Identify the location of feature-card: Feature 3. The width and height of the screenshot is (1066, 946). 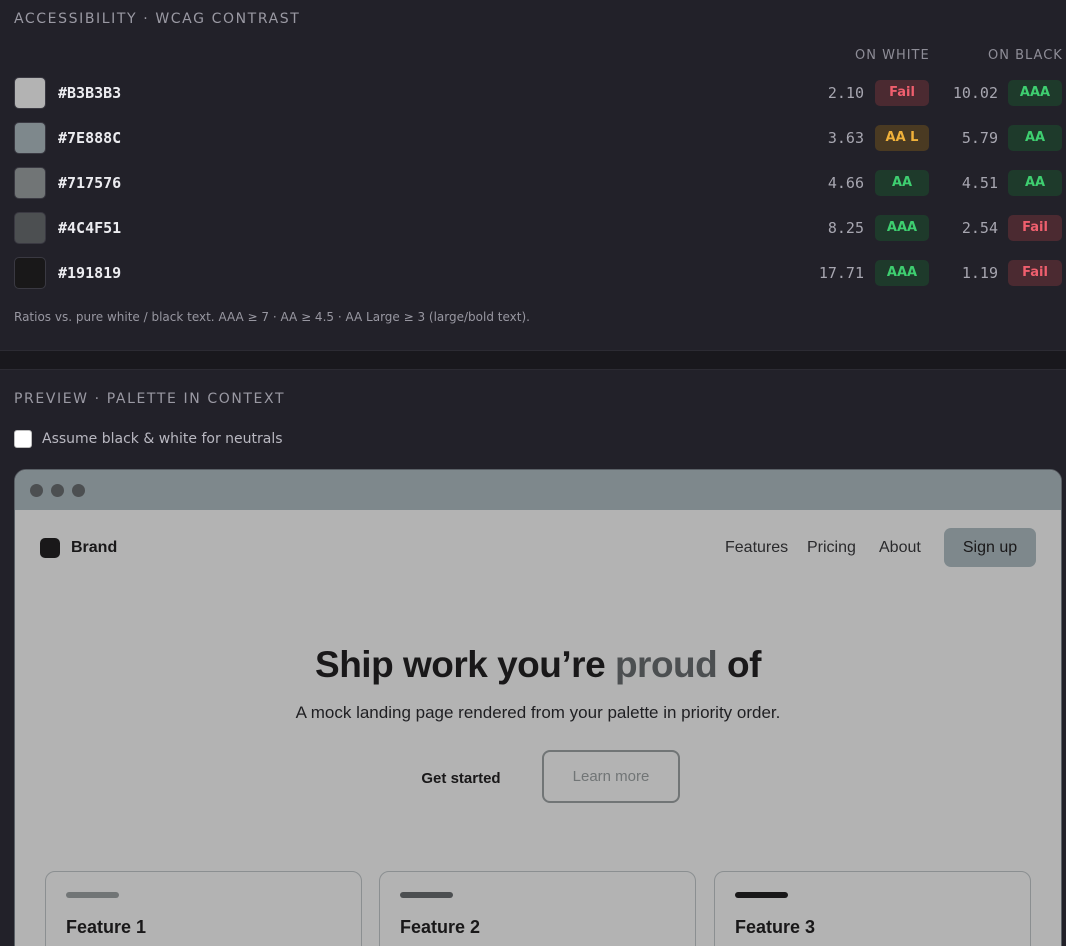
(872, 908).